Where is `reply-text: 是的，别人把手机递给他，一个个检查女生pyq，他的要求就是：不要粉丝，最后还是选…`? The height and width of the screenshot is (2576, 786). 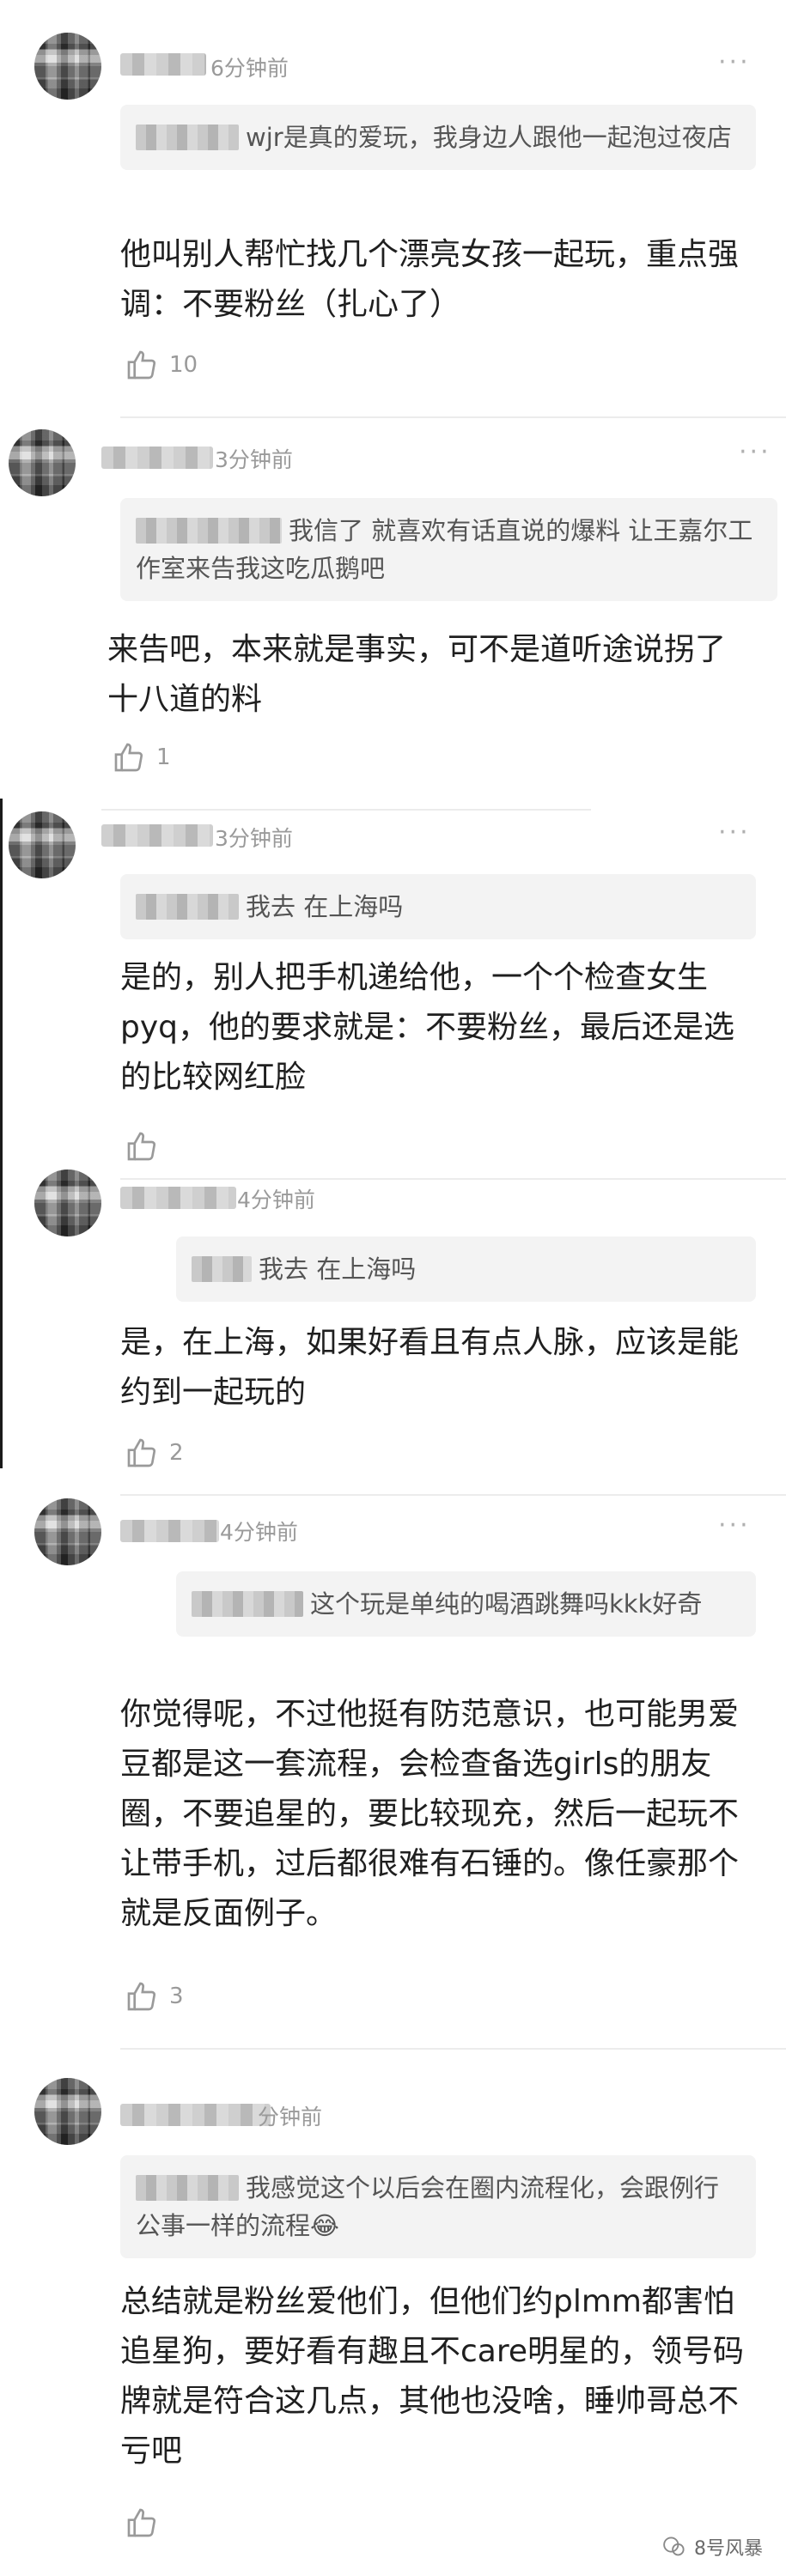 reply-text: 是的，别人把手机递给他，一个个检查女生pyq，他的要求就是：不要粉丝，最后还是选… is located at coordinates (428, 1027).